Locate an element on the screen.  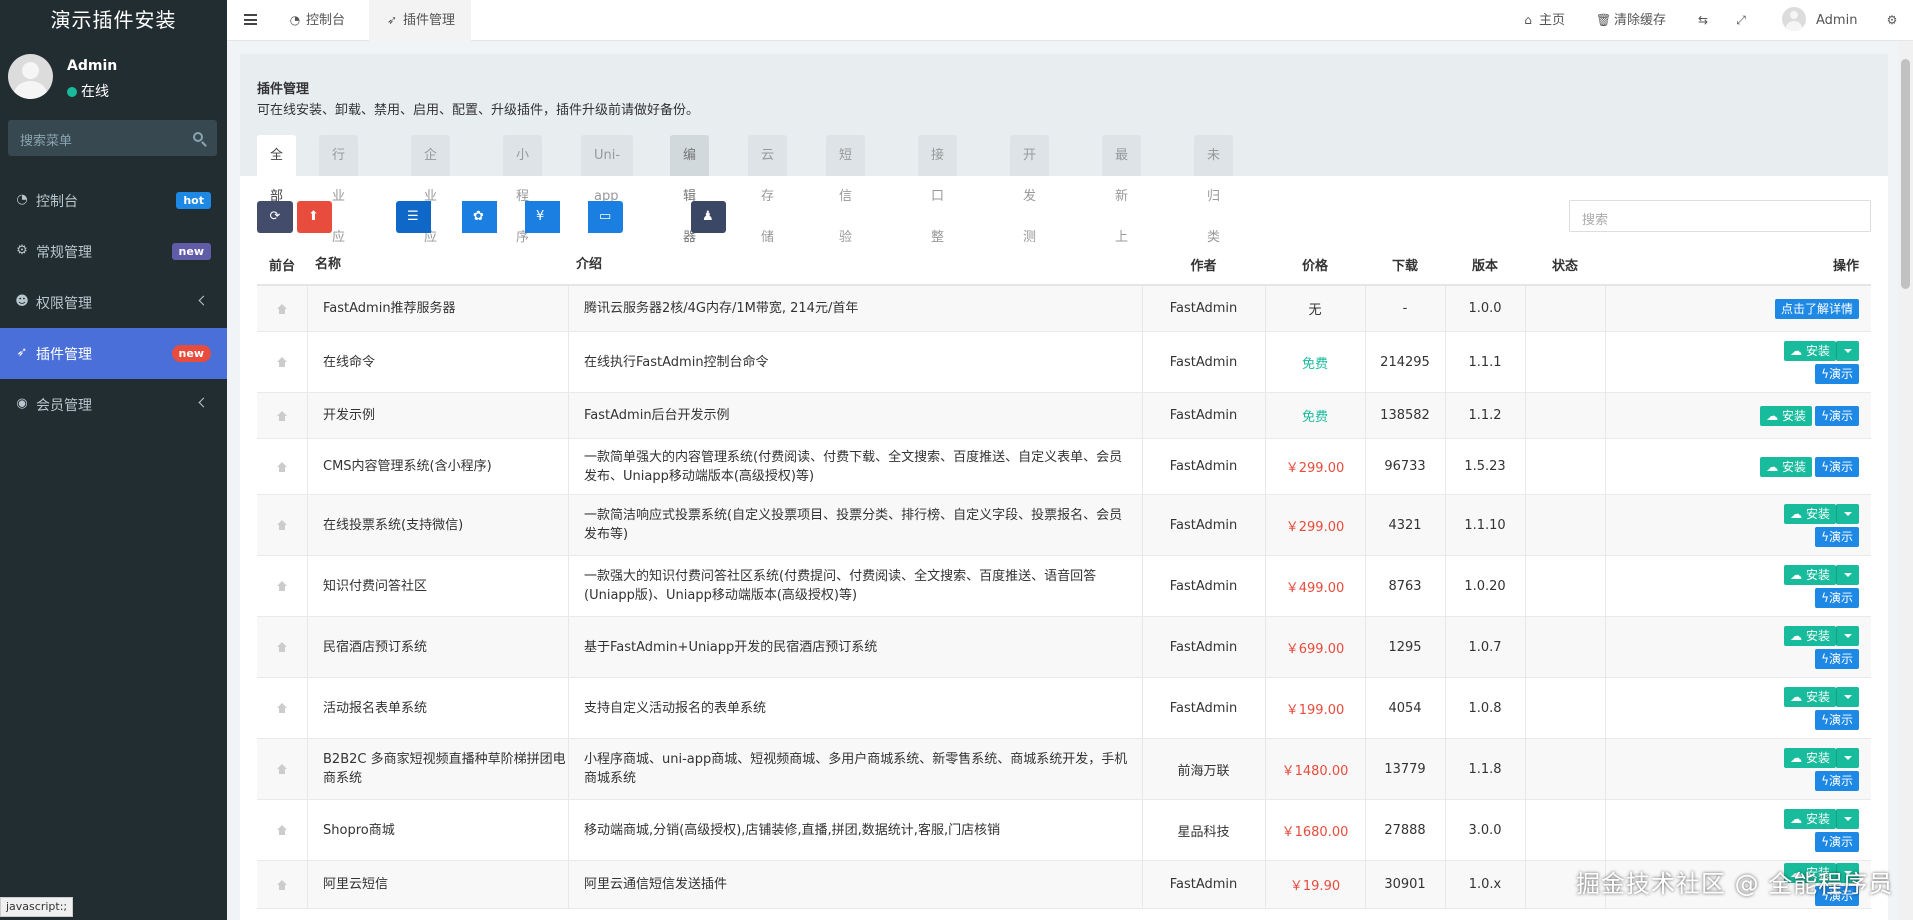
fullscreen-button: ⤢ is located at coordinates (1743, 20).